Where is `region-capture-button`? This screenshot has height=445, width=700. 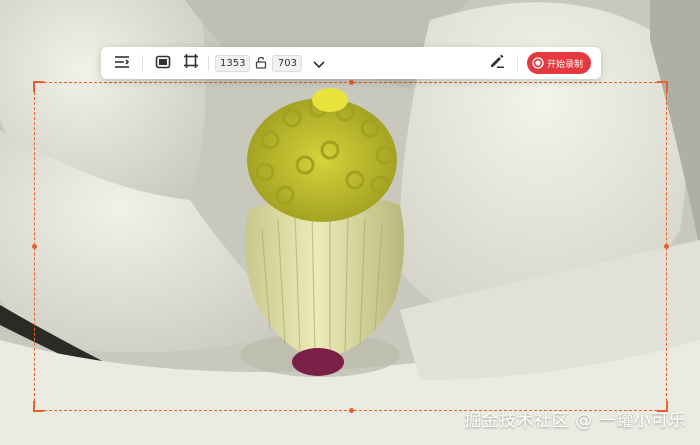 region-capture-button is located at coordinates (191, 63).